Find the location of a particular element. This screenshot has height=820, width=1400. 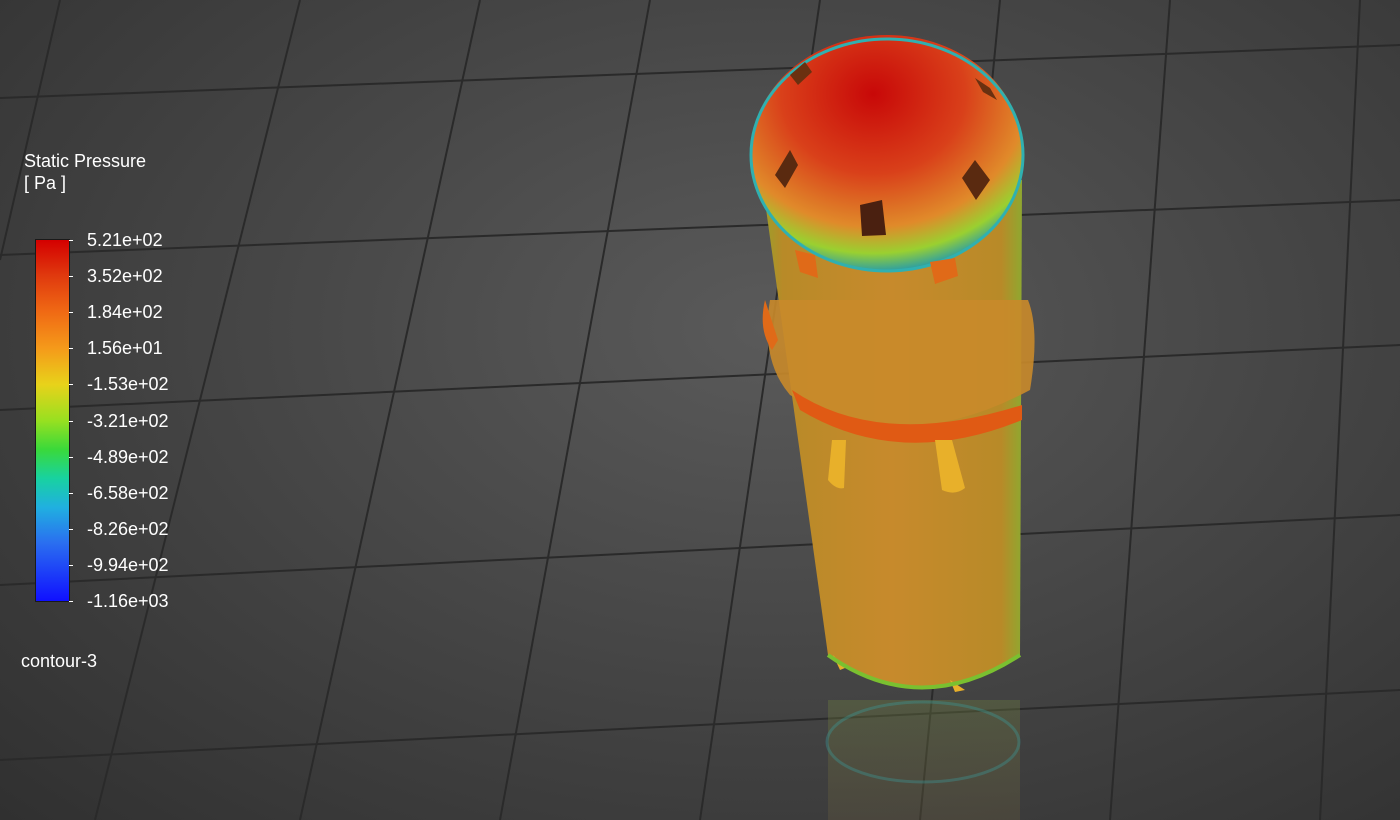

colorbar-tick-label: -9.94e+02 is located at coordinates (128, 564).